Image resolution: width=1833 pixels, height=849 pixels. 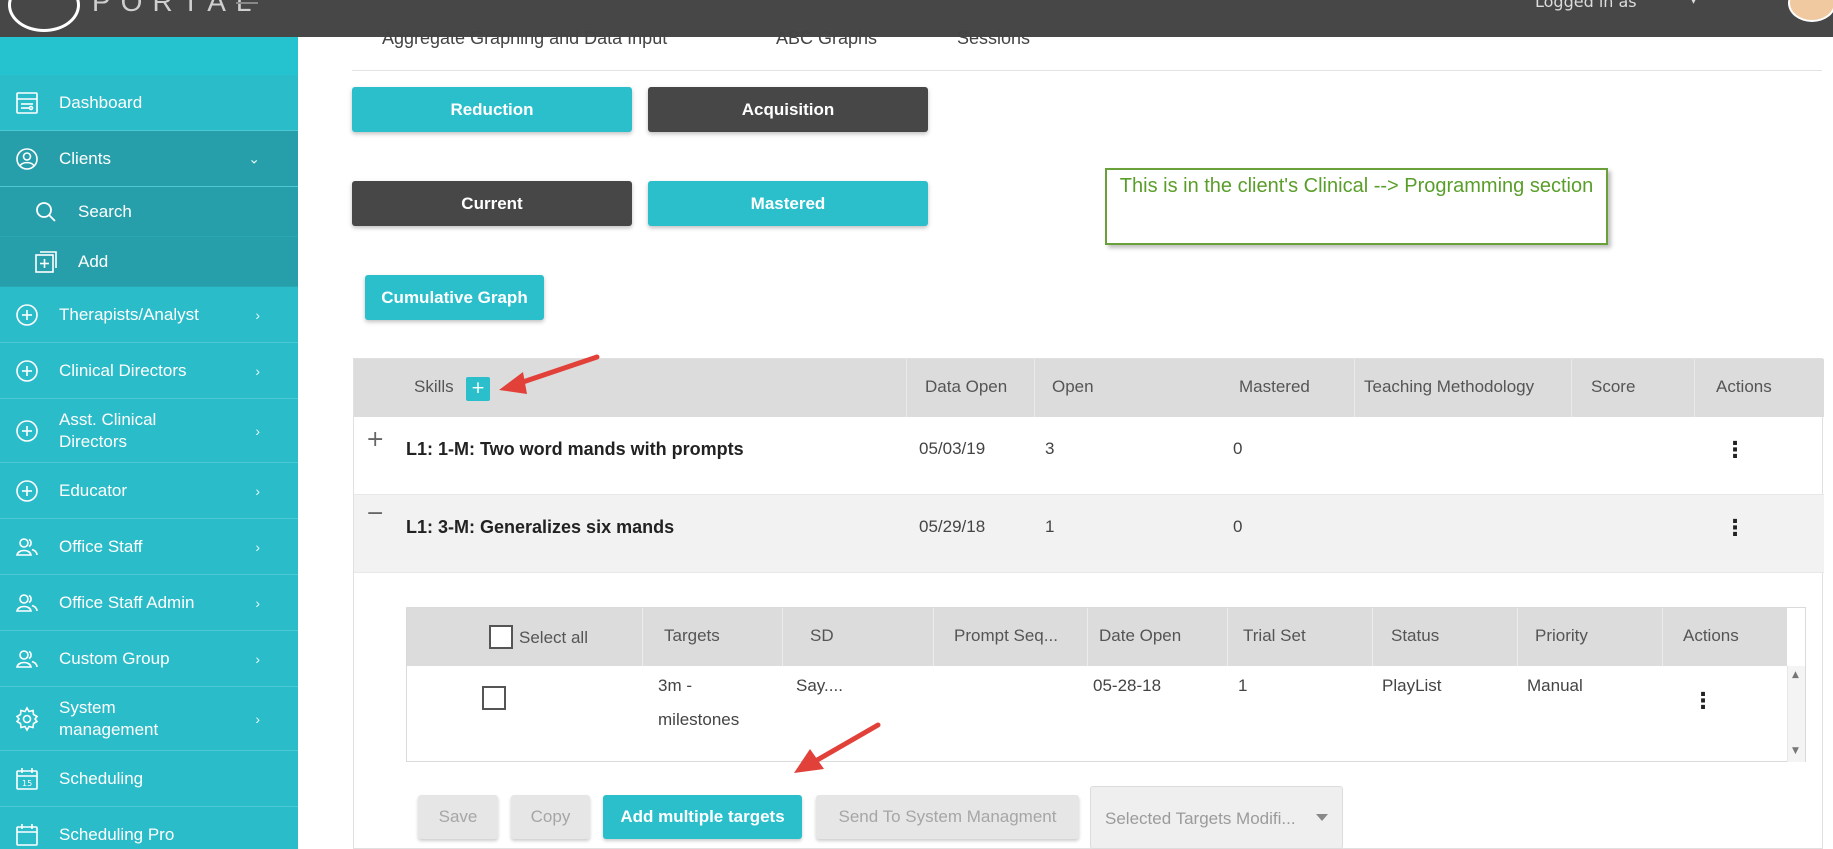 What do you see at coordinates (501, 637) in the screenshot?
I see `select-all-checkbox` at bounding box center [501, 637].